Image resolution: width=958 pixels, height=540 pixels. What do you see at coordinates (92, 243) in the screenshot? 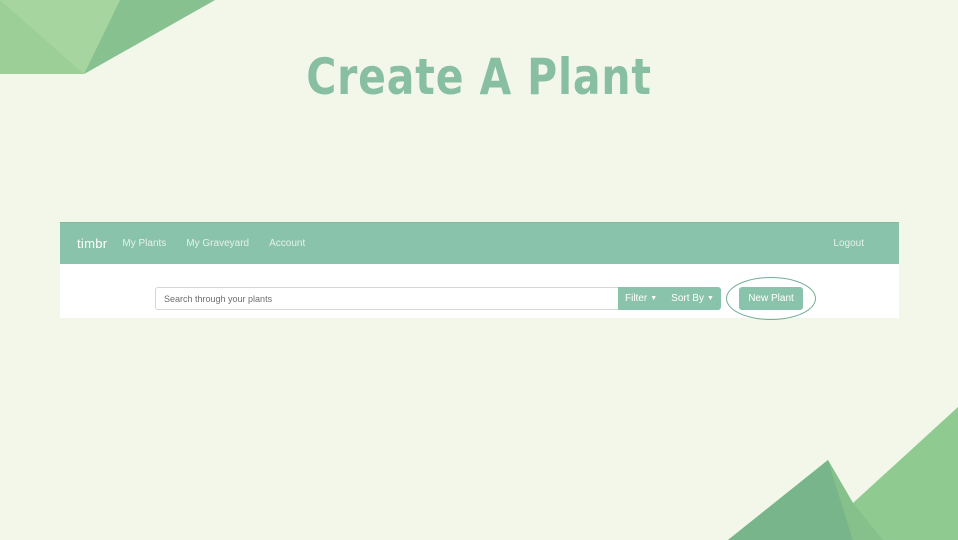
I see `brand-logo: timbr` at bounding box center [92, 243].